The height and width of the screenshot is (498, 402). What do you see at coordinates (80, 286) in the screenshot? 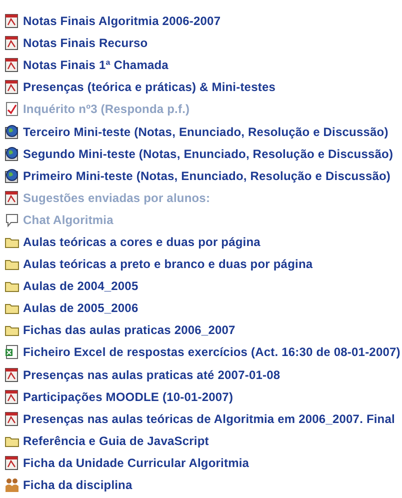
I see `resource-link: Aulas de 2004_2005` at bounding box center [80, 286].